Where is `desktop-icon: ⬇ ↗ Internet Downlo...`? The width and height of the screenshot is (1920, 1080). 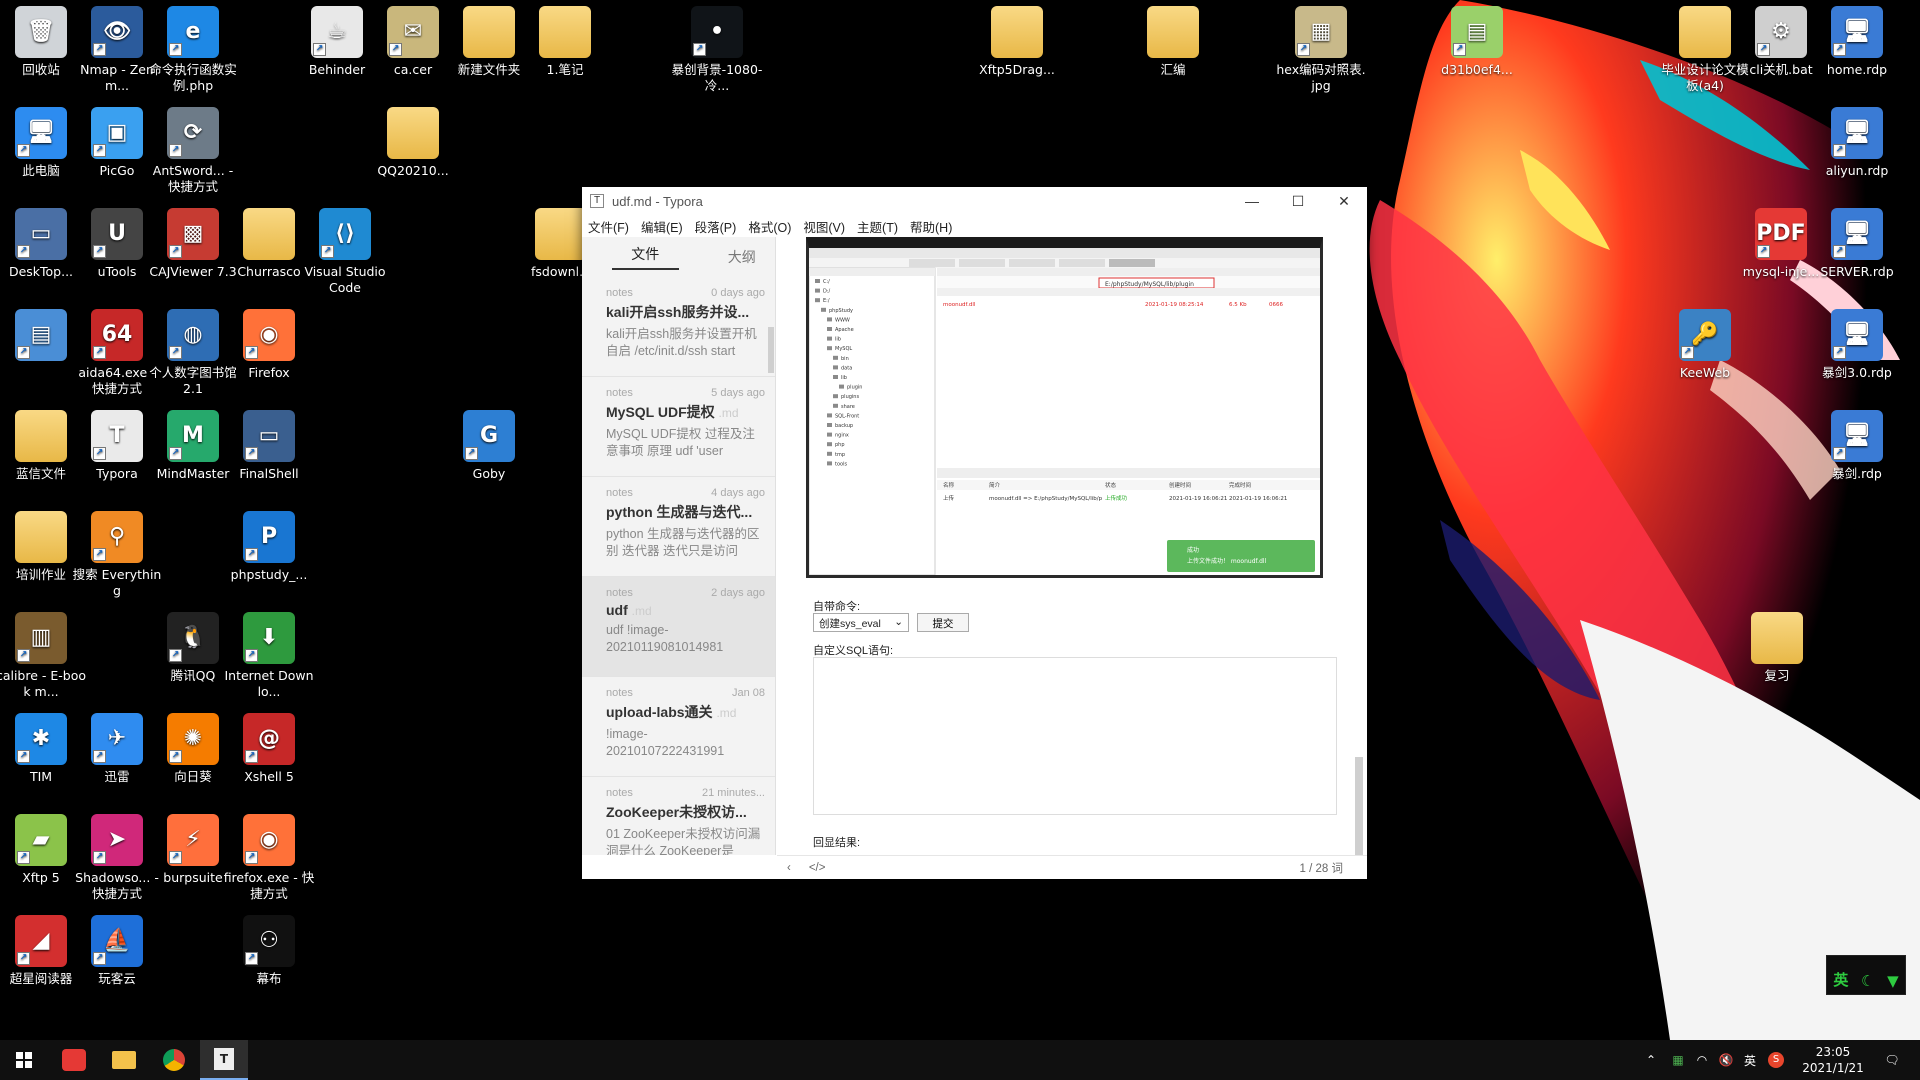
desktop-icon: ⬇ ↗ Internet Downlo... is located at coordinates (269, 656).